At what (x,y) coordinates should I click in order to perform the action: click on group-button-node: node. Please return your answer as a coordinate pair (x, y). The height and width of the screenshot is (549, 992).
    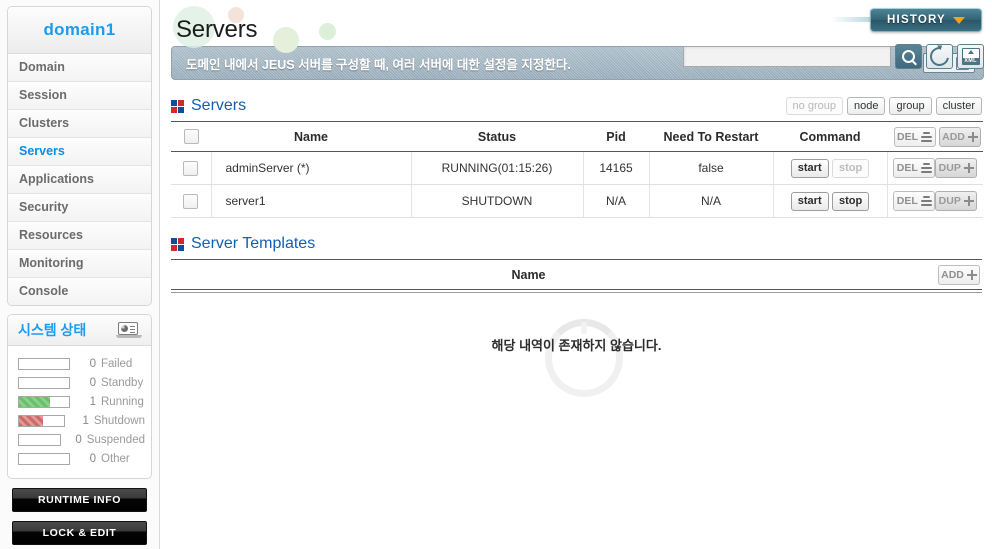
    Looking at the image, I should click on (866, 106).